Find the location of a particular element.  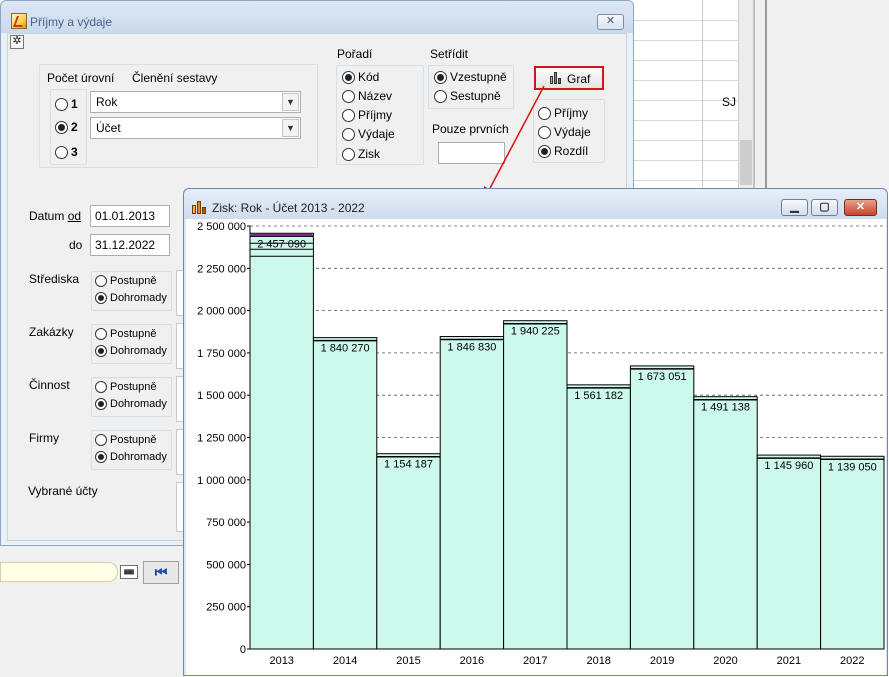

bar-2021 is located at coordinates (789, 552).